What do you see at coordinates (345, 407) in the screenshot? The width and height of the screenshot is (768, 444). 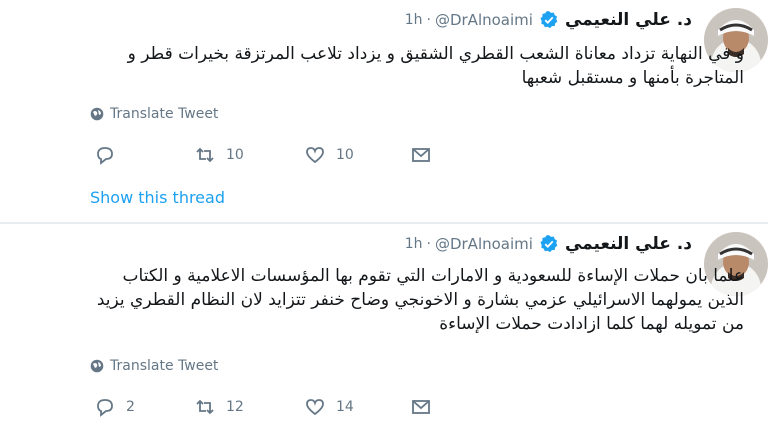 I see `like-count: 14` at bounding box center [345, 407].